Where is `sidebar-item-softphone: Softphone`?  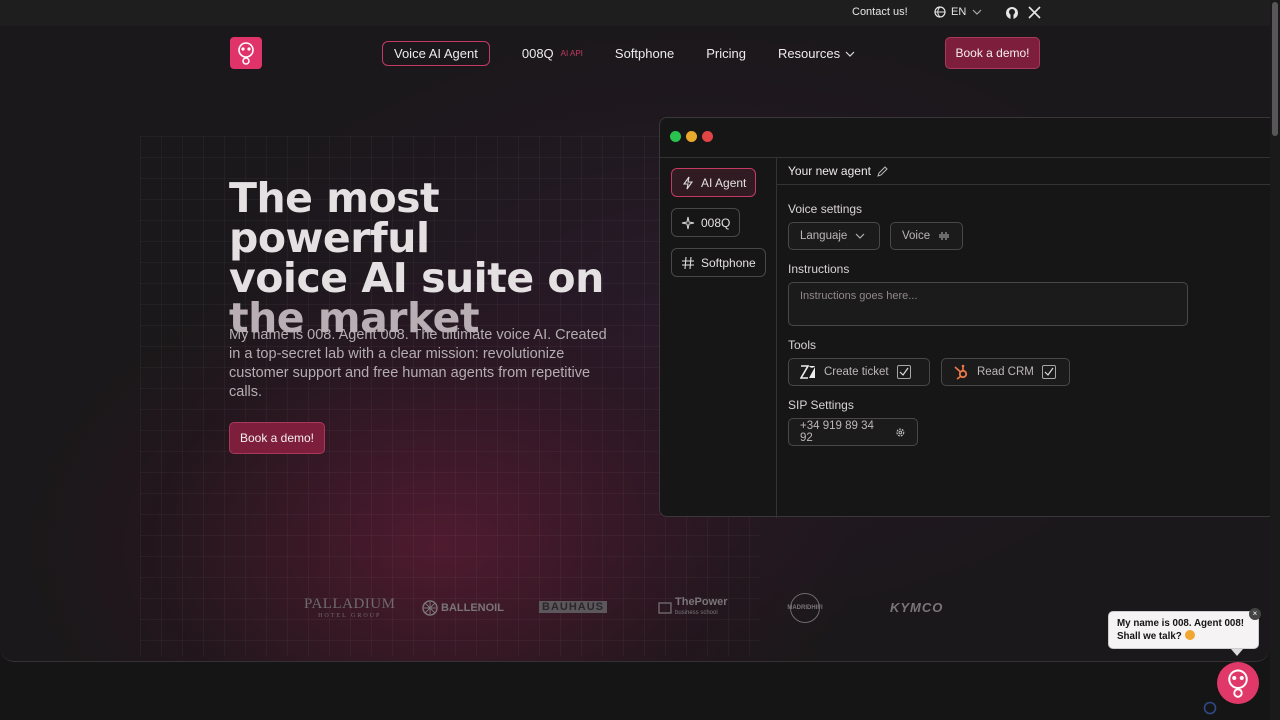
sidebar-item-softphone: Softphone is located at coordinates (718, 262).